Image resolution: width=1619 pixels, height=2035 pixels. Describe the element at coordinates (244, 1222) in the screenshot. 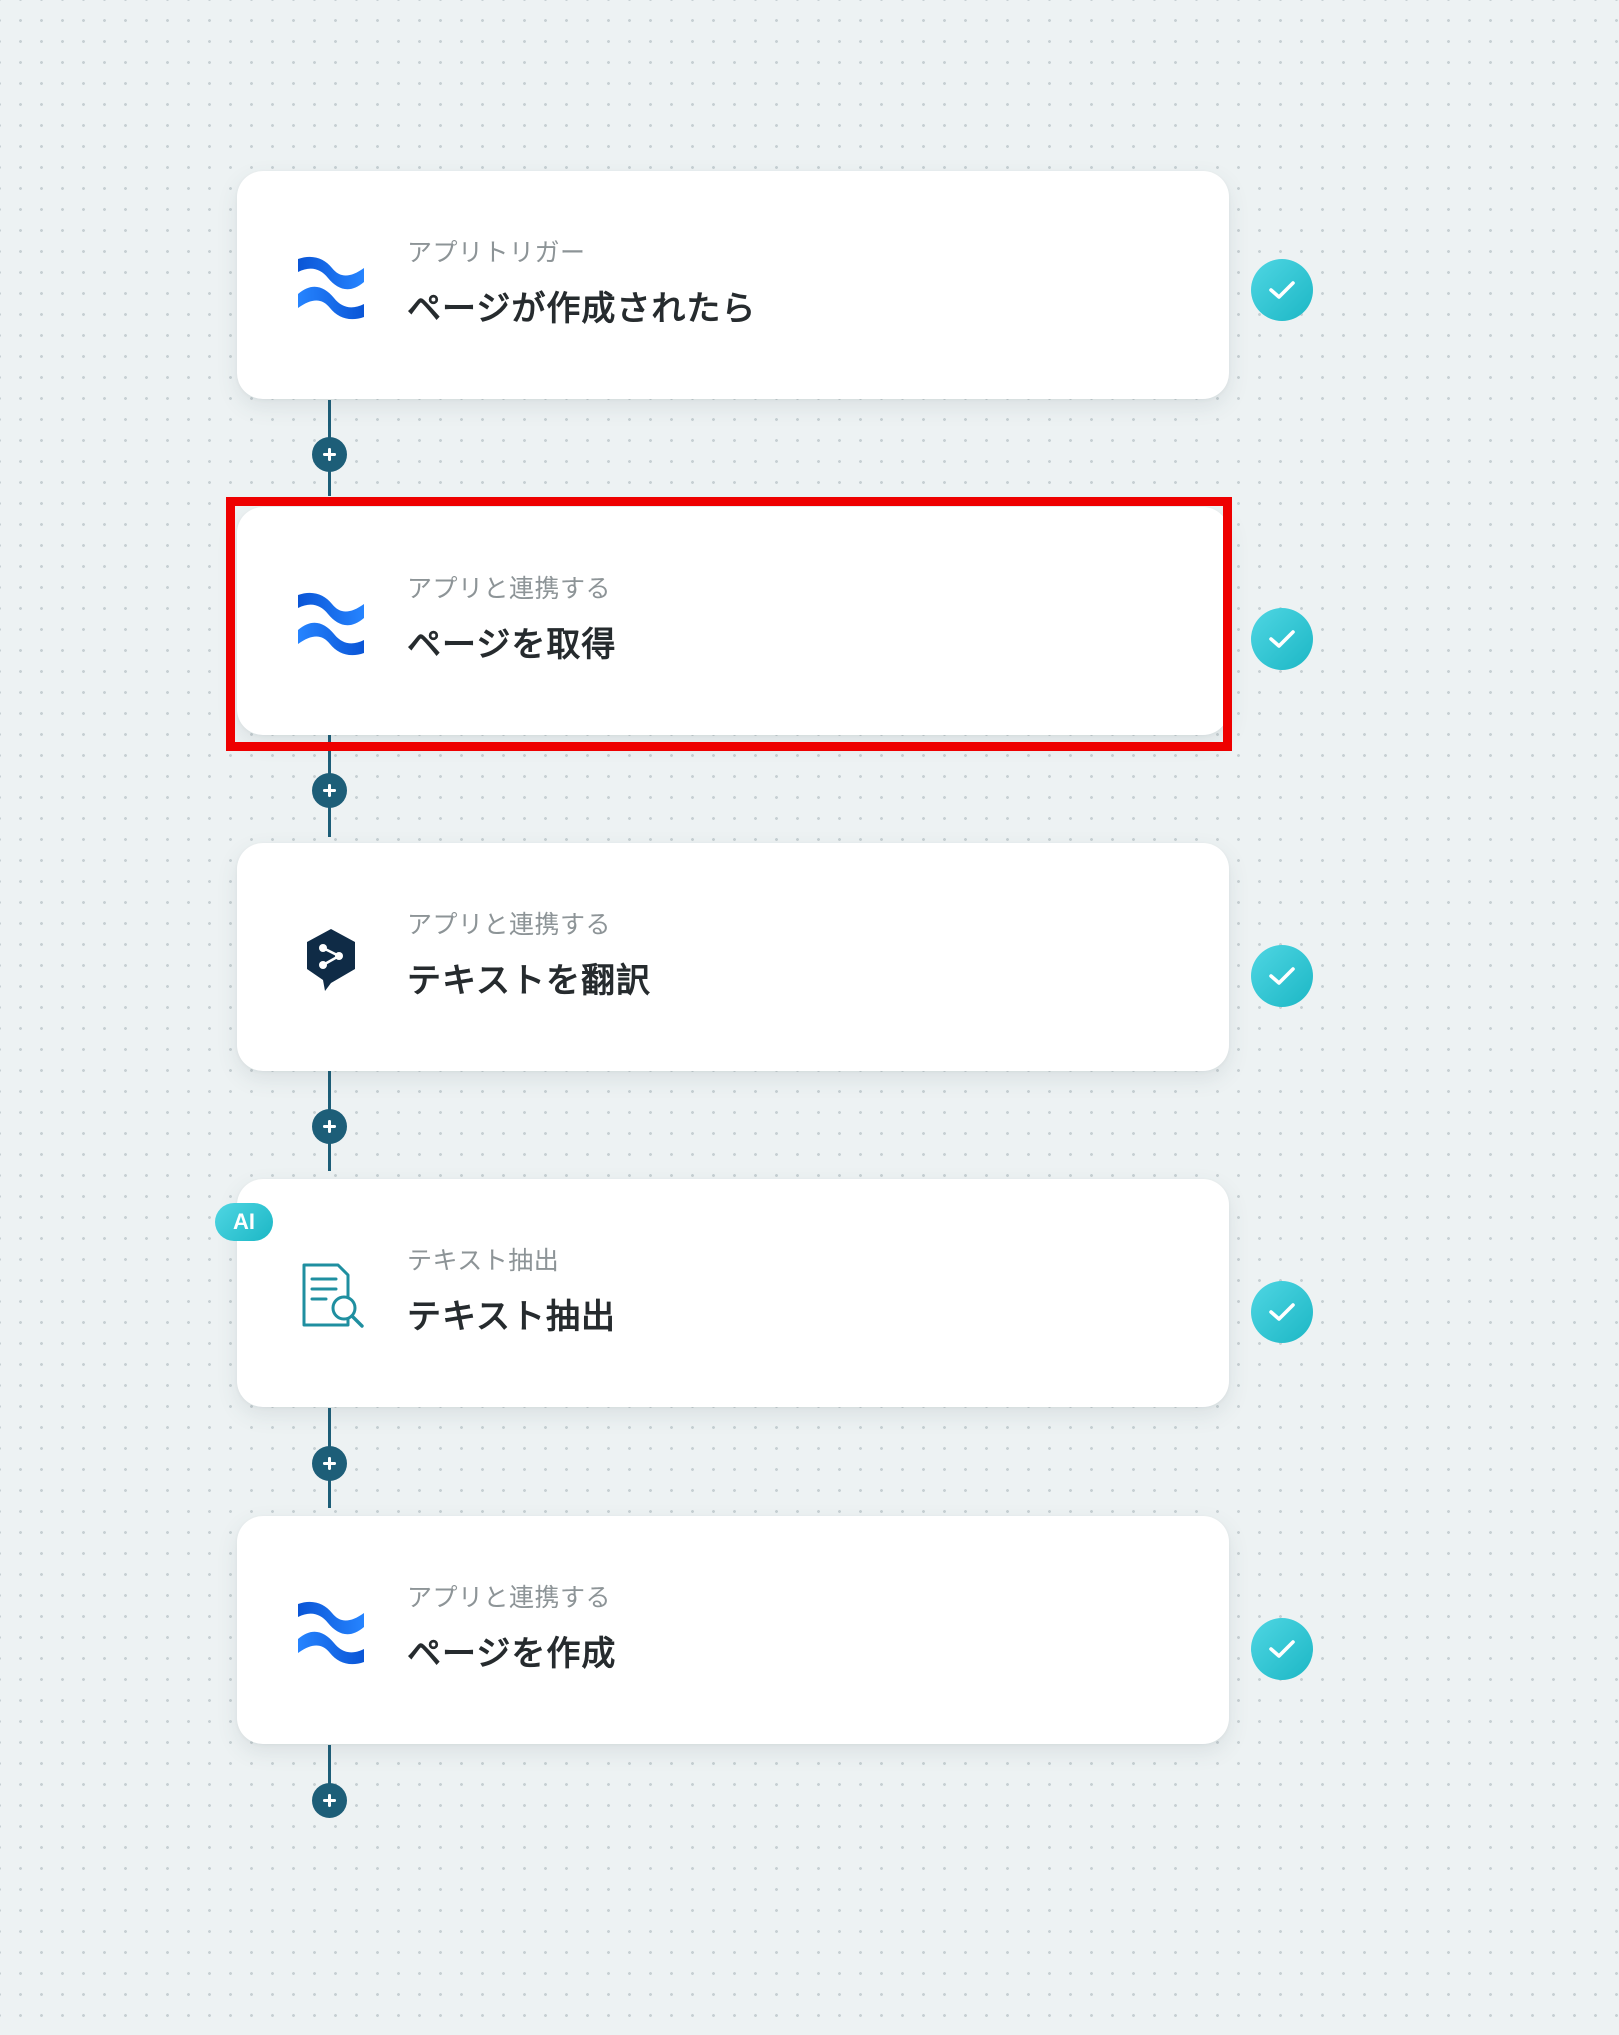

I see `ai-badge: AI` at that location.